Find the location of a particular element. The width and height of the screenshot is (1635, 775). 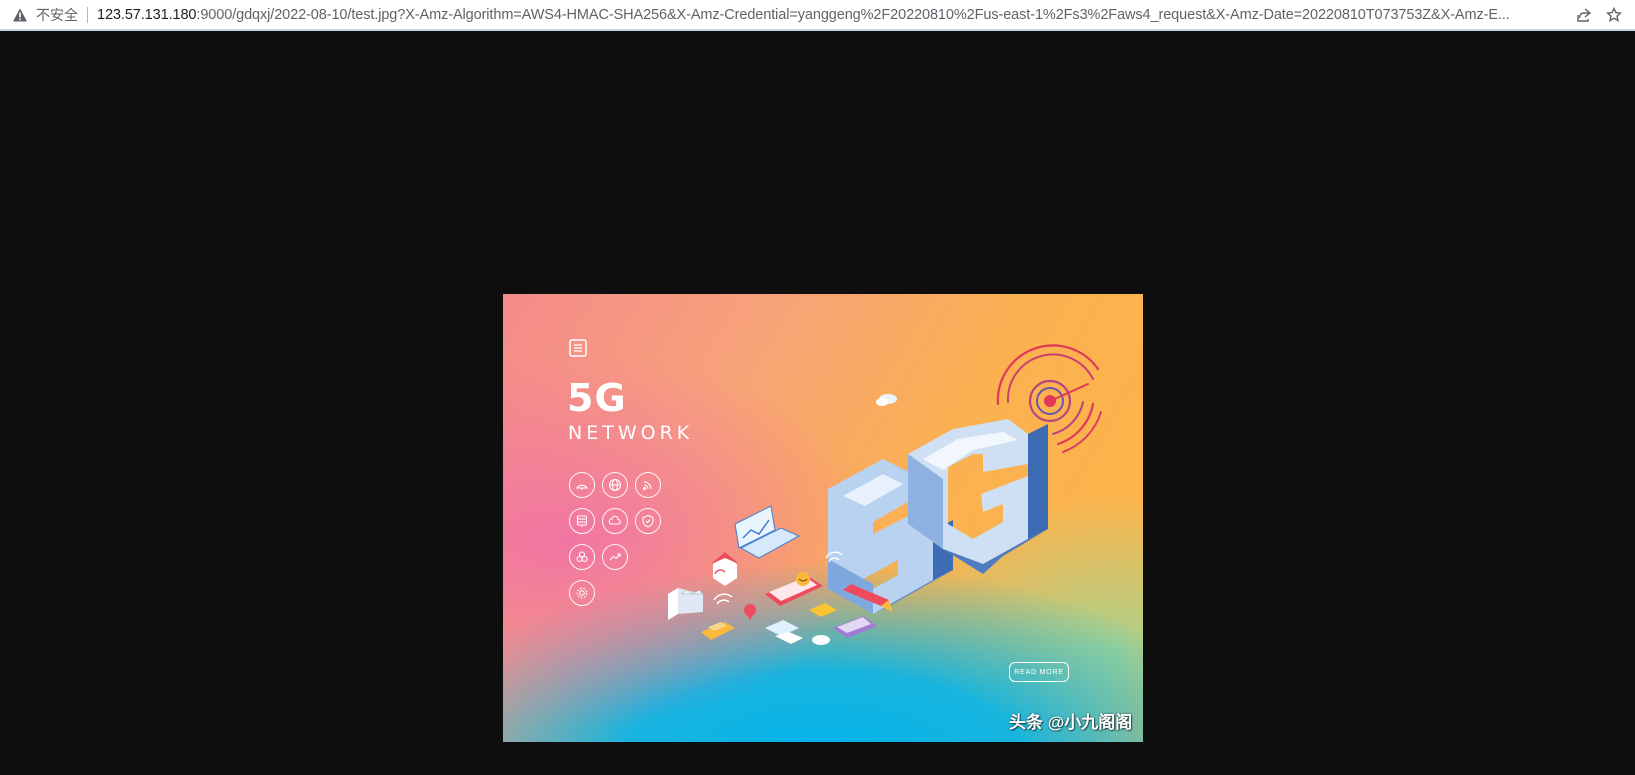

bookmark-star-icon is located at coordinates (1614, 15).